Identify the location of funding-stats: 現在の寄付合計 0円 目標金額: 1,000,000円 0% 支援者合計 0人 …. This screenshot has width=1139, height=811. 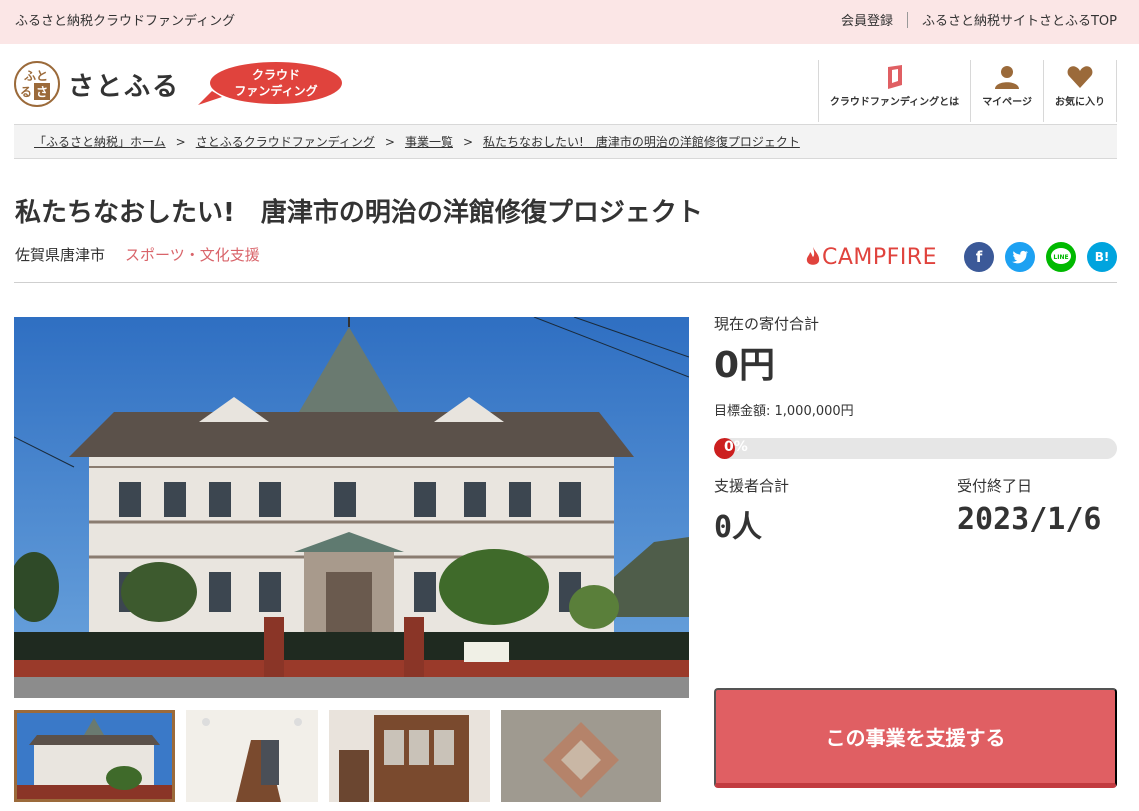
(915, 429).